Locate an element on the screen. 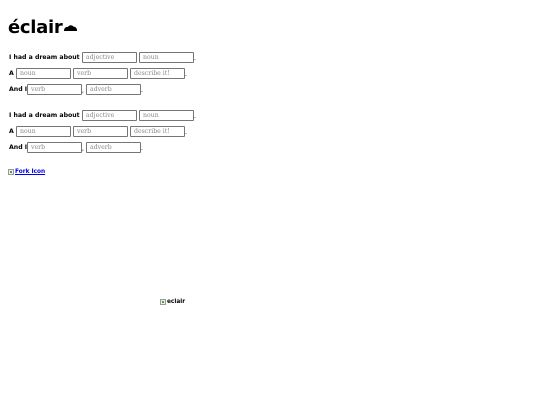 The image size is (540, 405). cloud-icon is located at coordinates (71, 28).